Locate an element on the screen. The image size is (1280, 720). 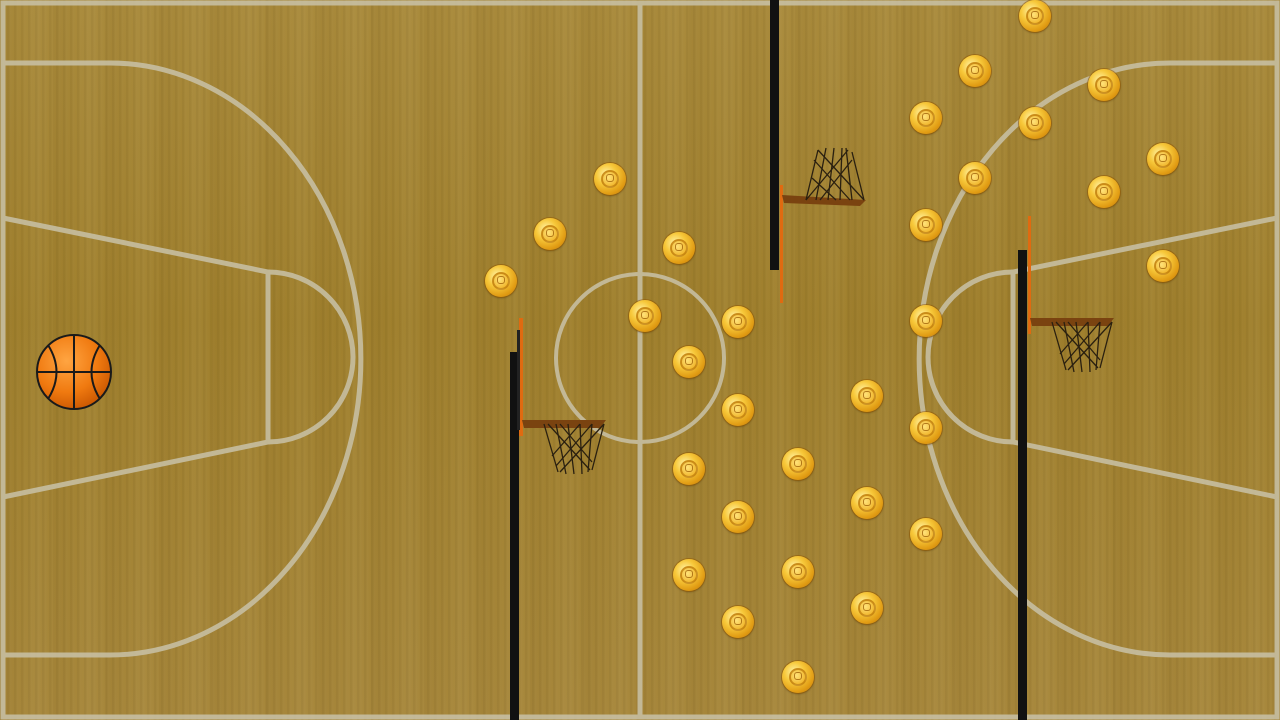
right-free-throw-arc is located at coordinates (969, 357).